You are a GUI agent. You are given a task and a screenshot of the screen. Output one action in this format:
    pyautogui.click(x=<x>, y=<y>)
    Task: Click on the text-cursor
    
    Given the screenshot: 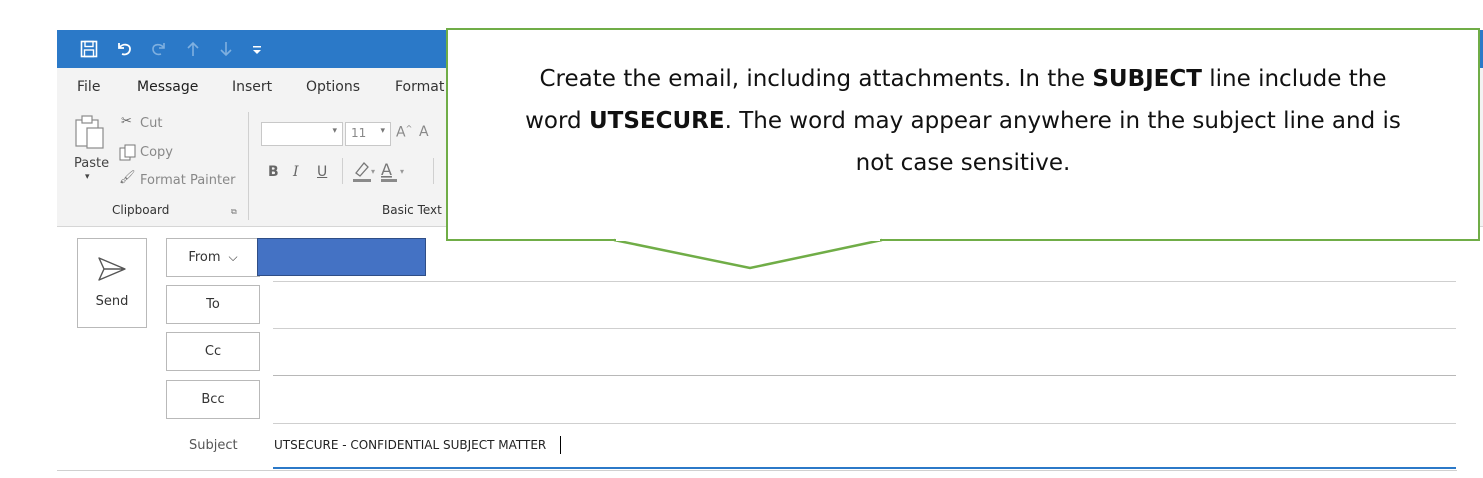 What is the action you would take?
    pyautogui.click(x=560, y=445)
    